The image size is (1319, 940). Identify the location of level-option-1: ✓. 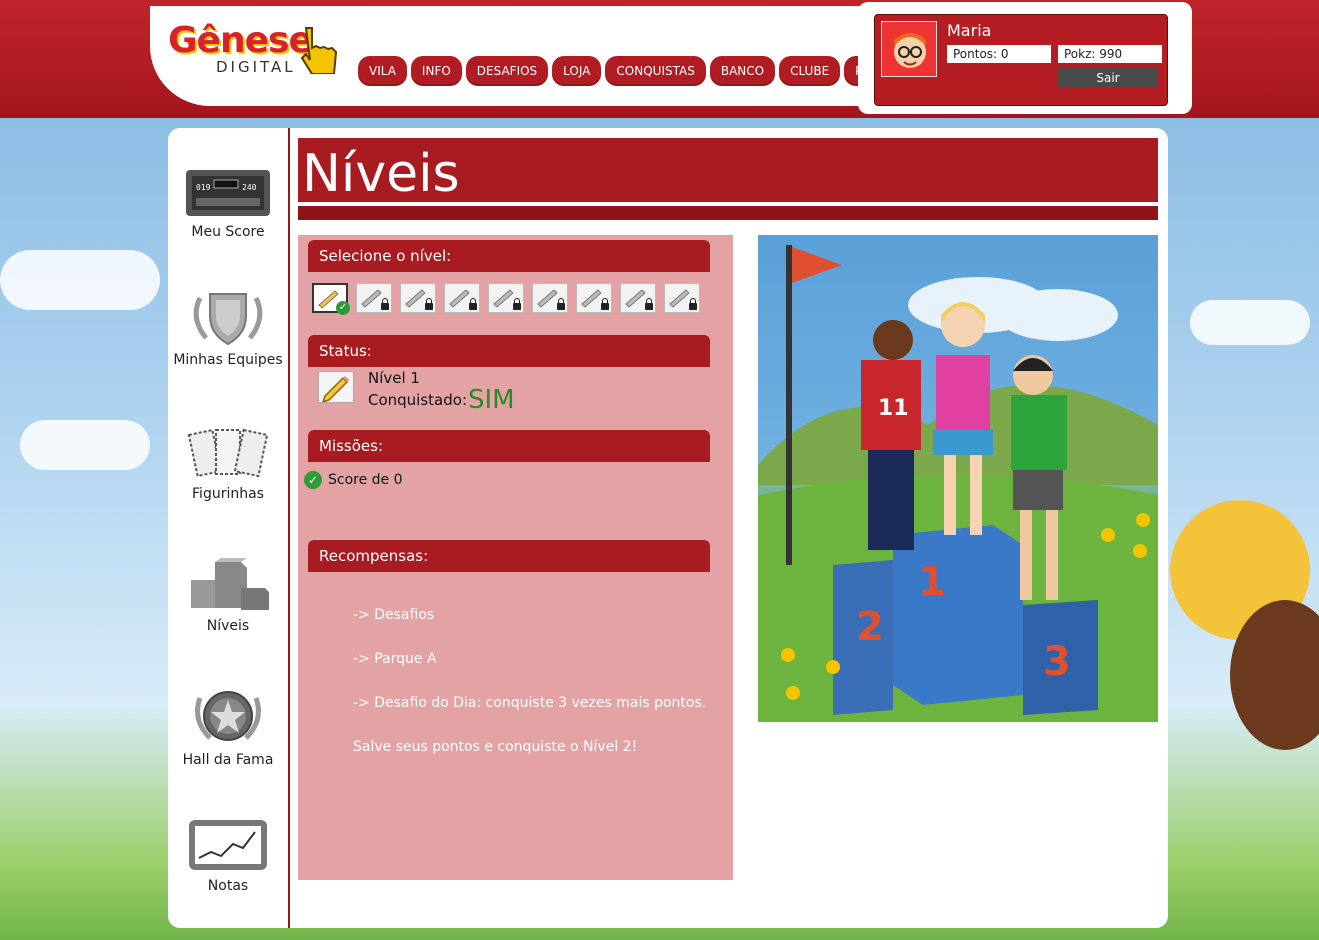
(331, 299).